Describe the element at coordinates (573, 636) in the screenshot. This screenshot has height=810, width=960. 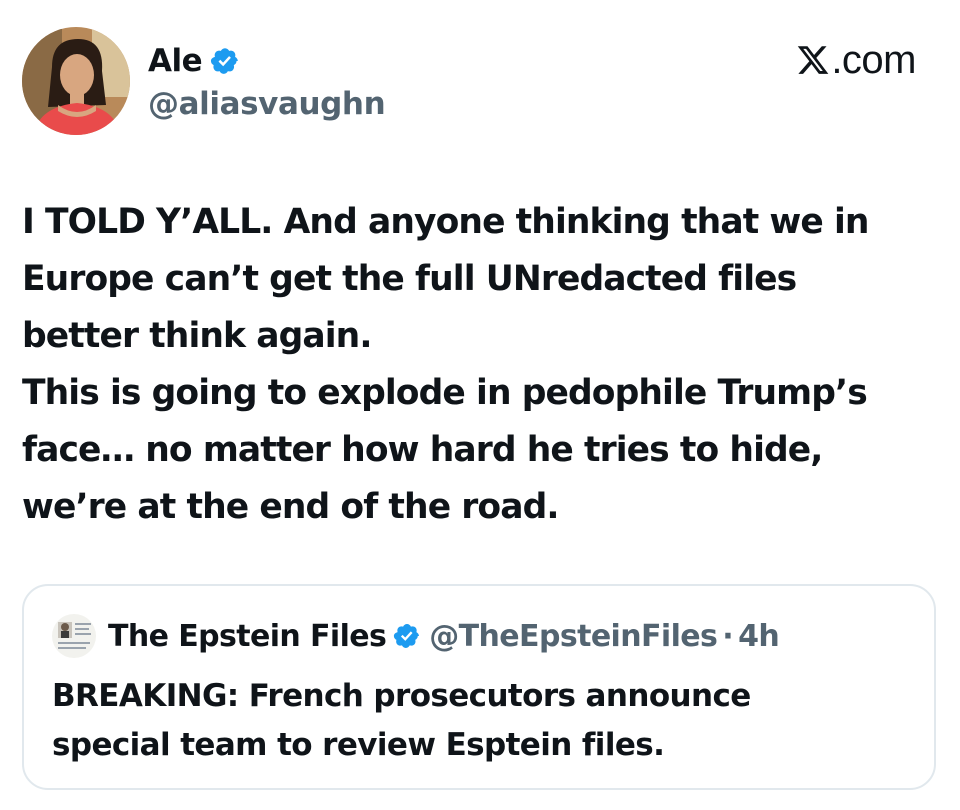
I see `quoted-author-handle: @TheEpsteinFiles` at that location.